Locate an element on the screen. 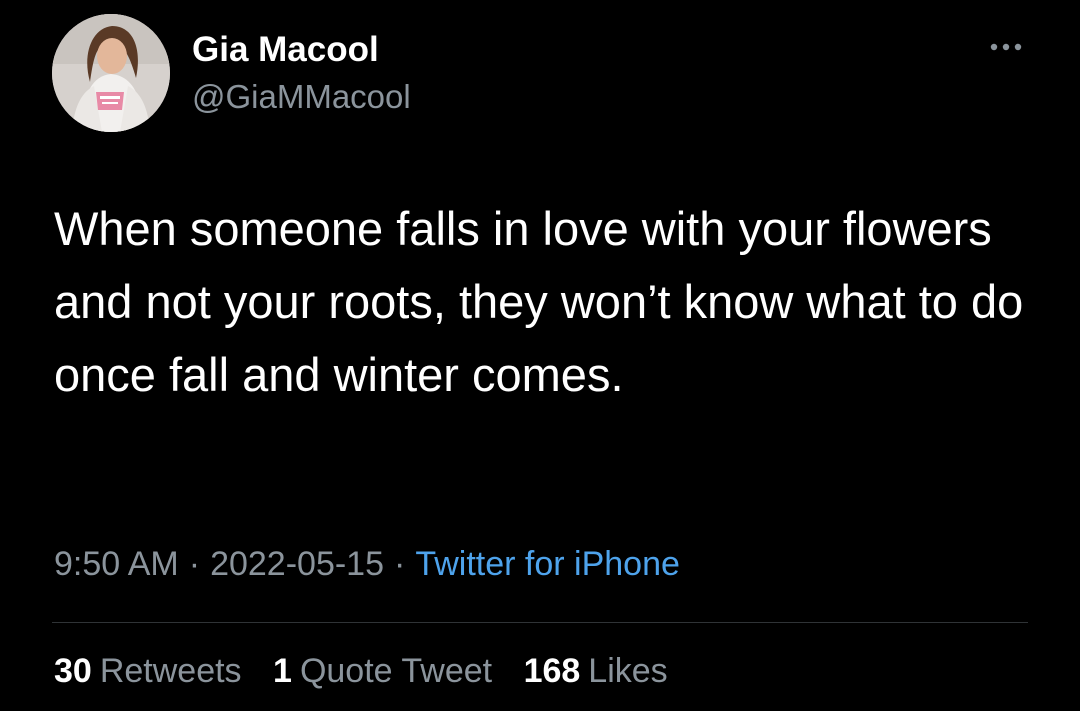 The height and width of the screenshot is (711, 1080). quote-tweets-stat: 1 Quote Tweet is located at coordinates (382, 671).